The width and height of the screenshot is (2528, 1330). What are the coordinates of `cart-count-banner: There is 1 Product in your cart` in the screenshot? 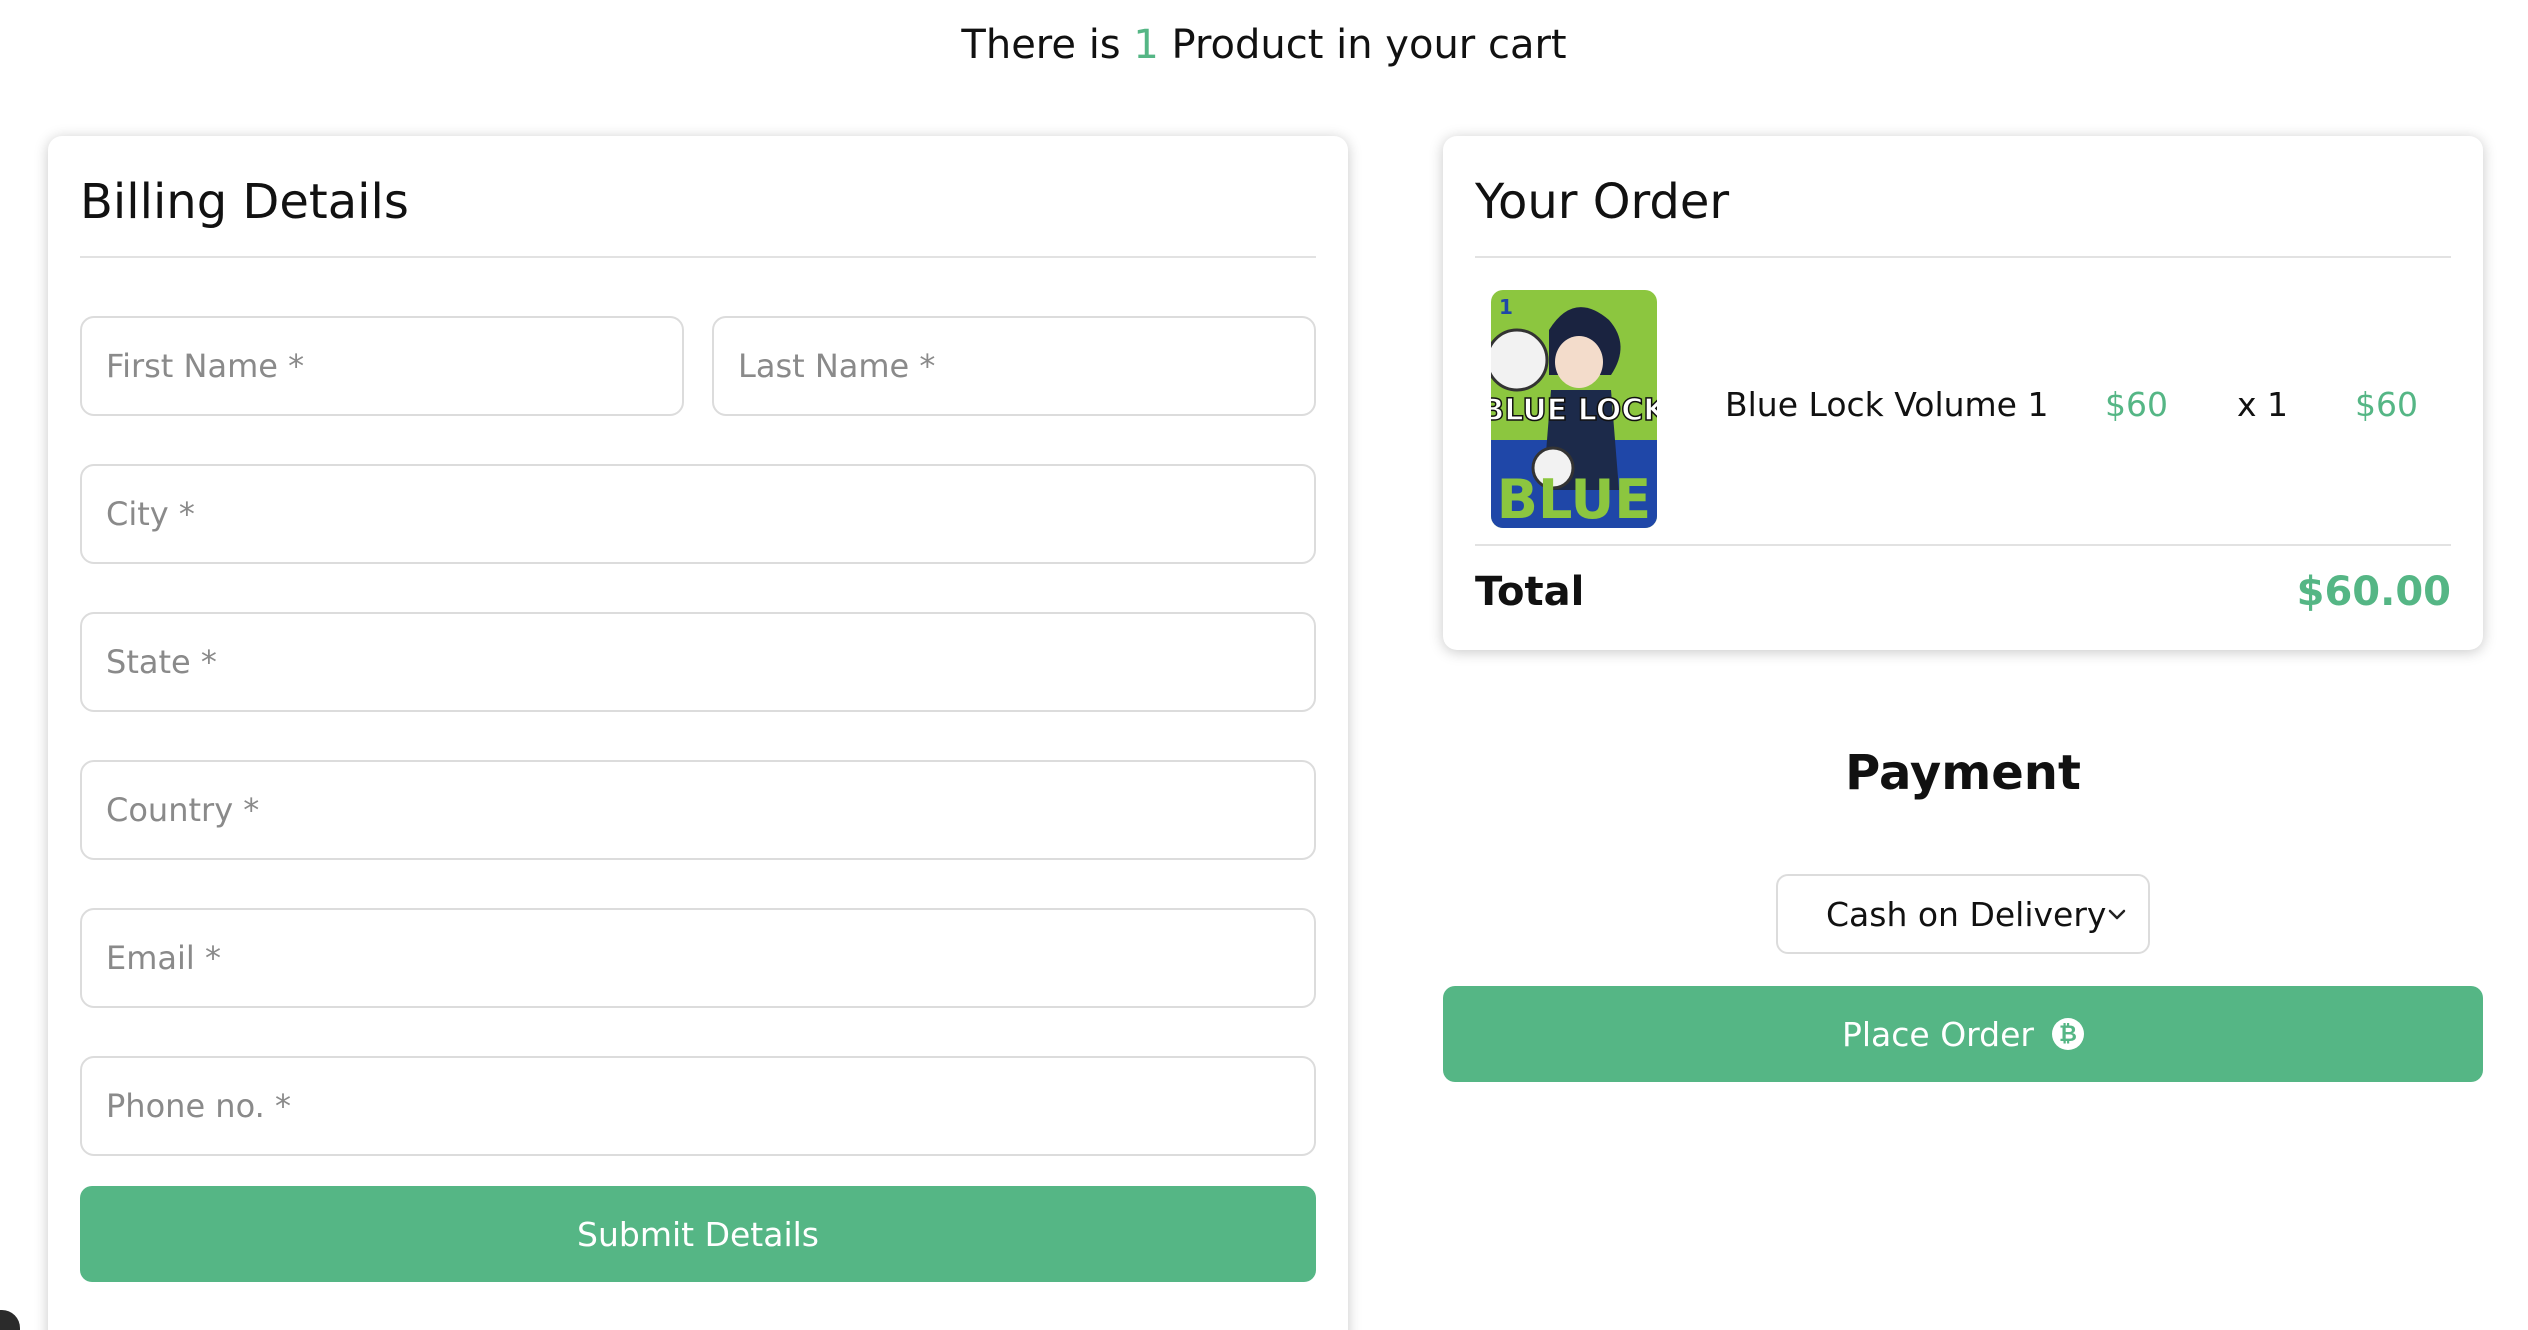 It's located at (1264, 45).